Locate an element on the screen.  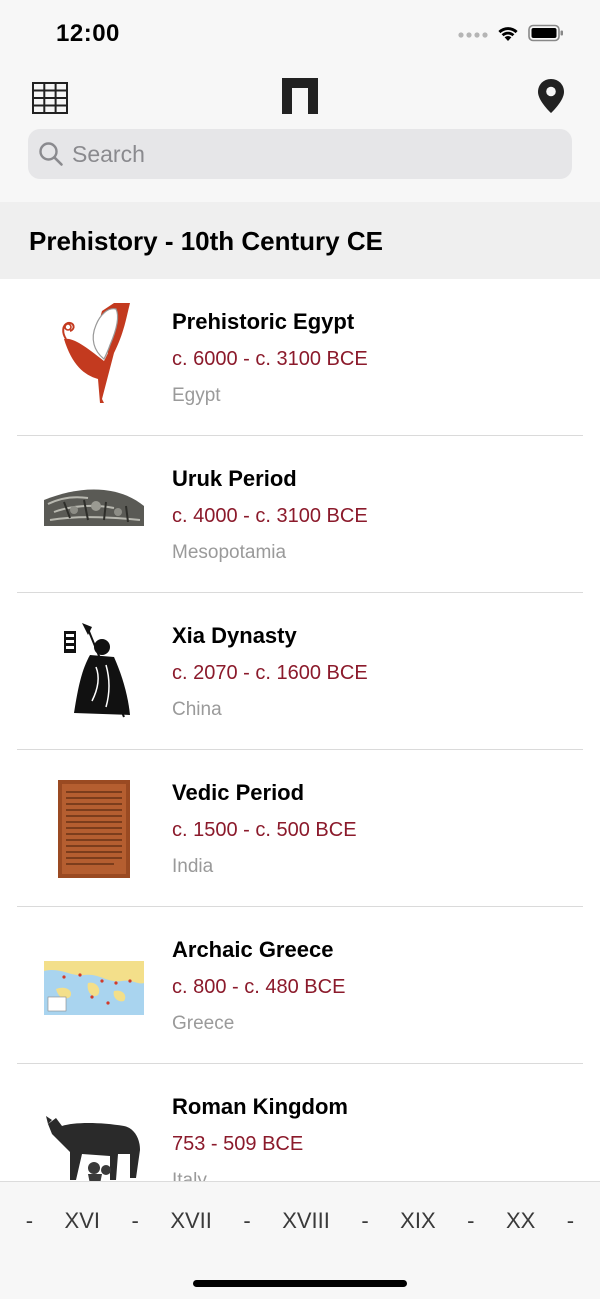
century-xx: XX is located at coordinates (520, 1221).